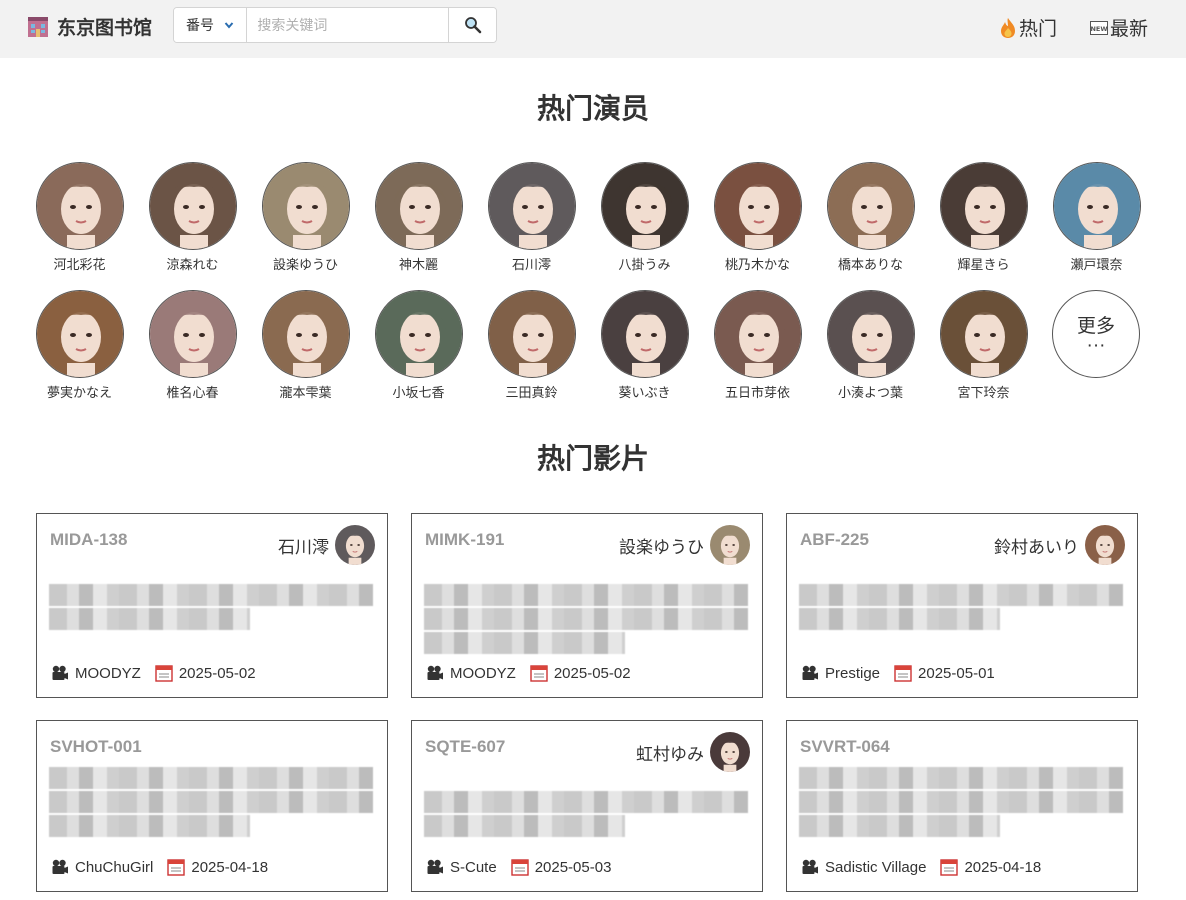 The height and width of the screenshot is (900, 1186). What do you see at coordinates (229, 25) in the screenshot?
I see `chevron-down-icon` at bounding box center [229, 25].